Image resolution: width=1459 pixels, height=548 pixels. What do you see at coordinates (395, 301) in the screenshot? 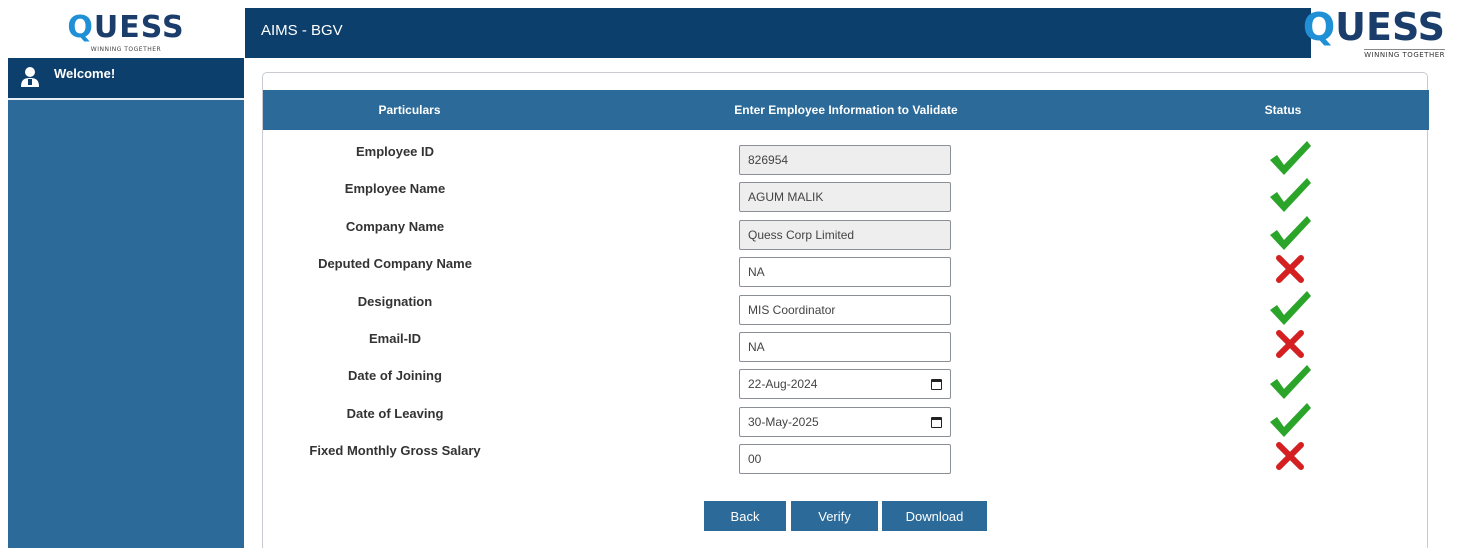
I see `field-label: Designation` at bounding box center [395, 301].